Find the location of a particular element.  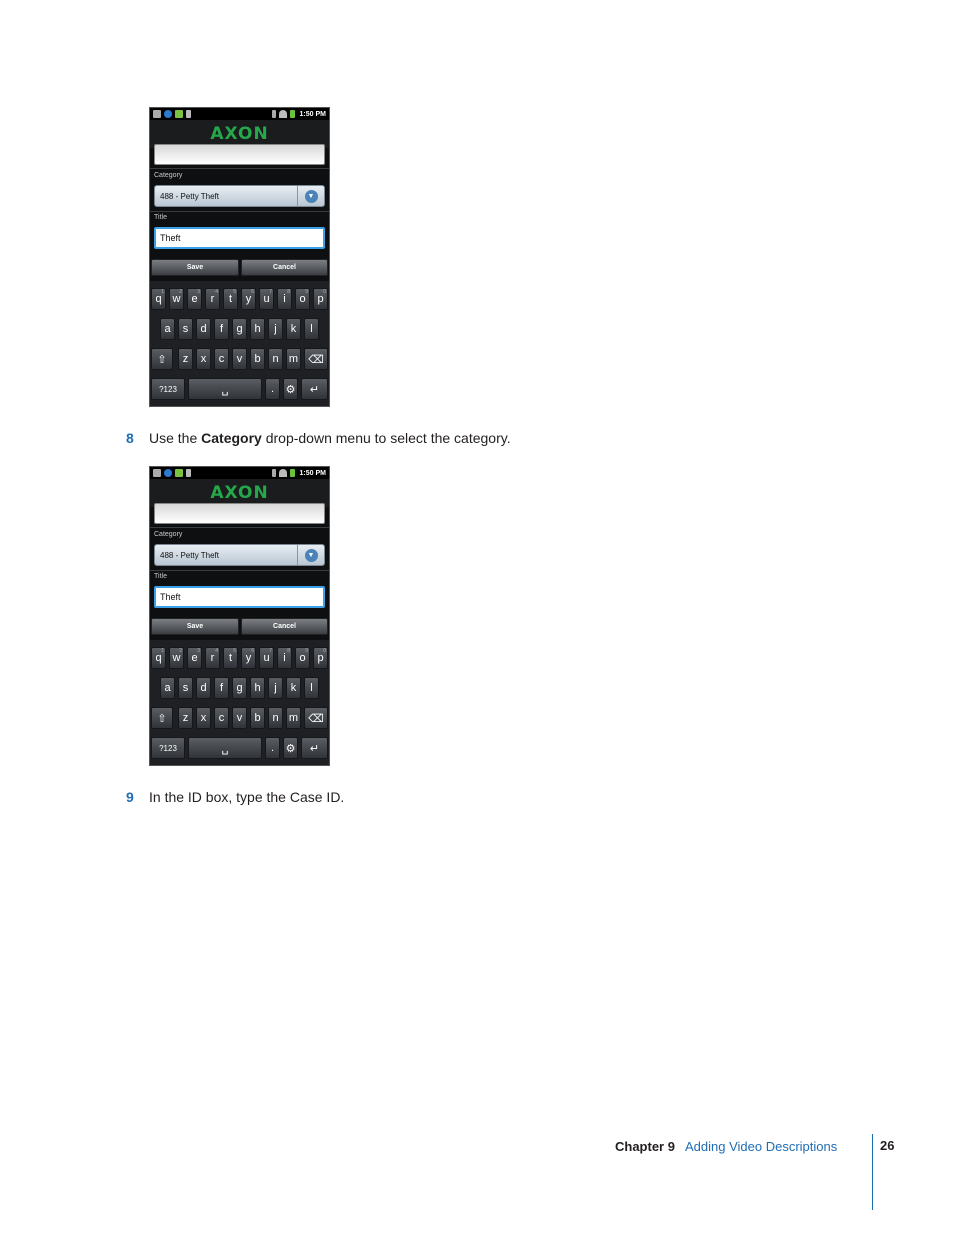

title-label: Title is located at coordinates (160, 576).